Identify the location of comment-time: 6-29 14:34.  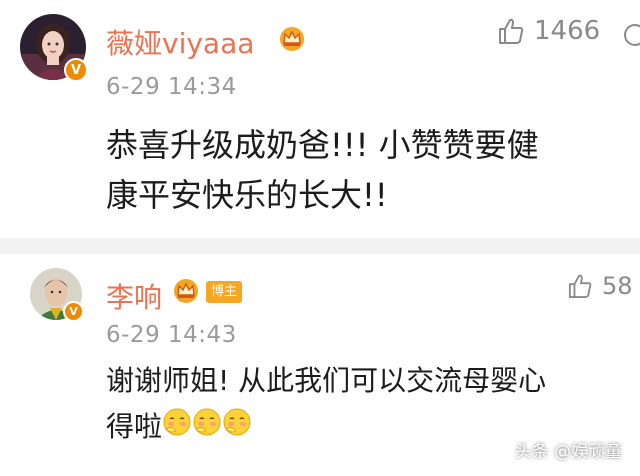
(171, 87).